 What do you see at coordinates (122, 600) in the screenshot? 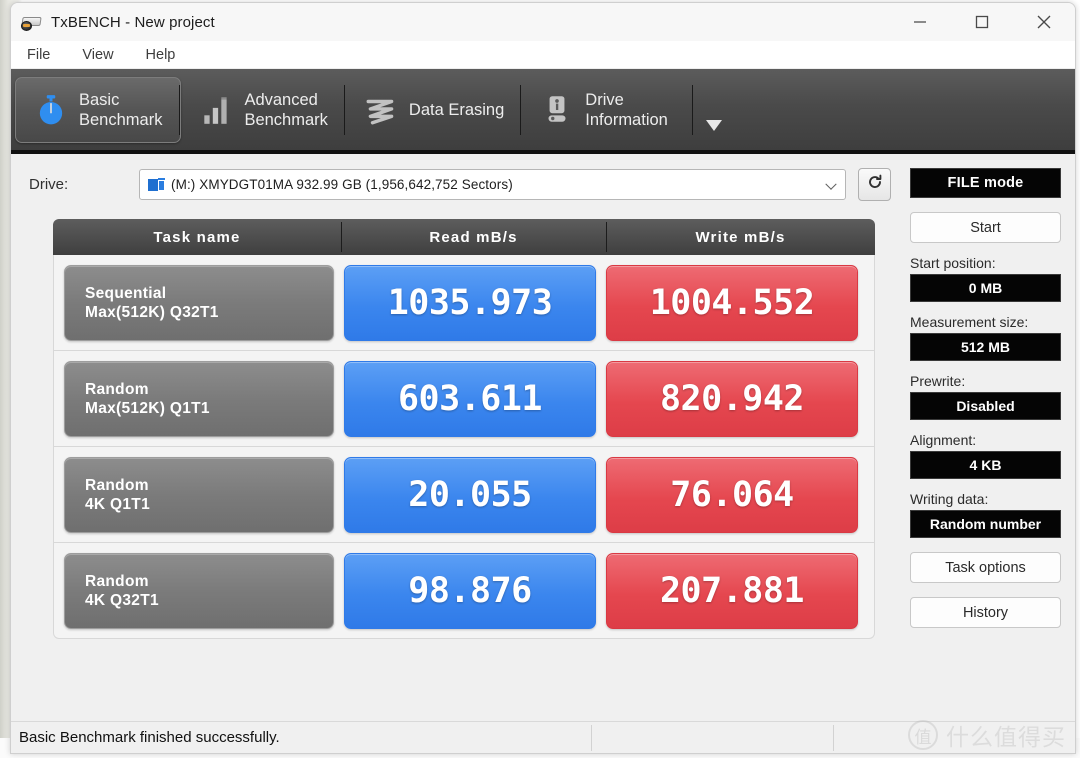
I see `task-name-line2: 4K Q32T1` at bounding box center [122, 600].